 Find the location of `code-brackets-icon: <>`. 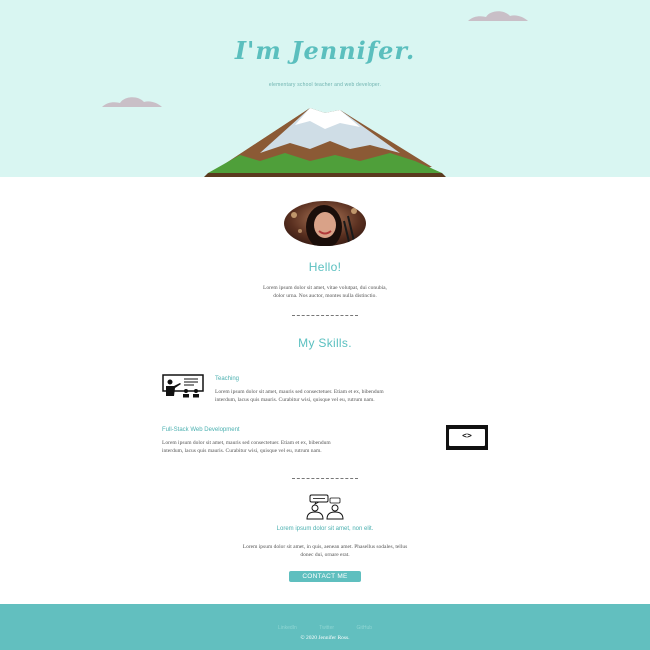

code-brackets-icon: <> is located at coordinates (467, 437).